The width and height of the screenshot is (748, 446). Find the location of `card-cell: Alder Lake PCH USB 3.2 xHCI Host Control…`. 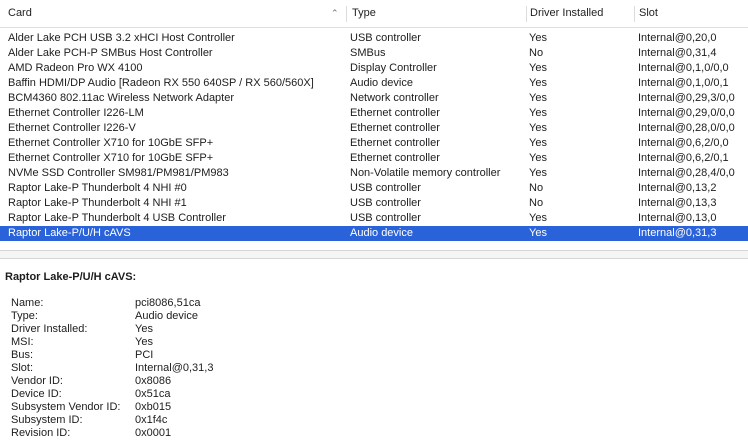

card-cell: Alder Lake PCH USB 3.2 xHCI Host Control… is located at coordinates (121, 38).